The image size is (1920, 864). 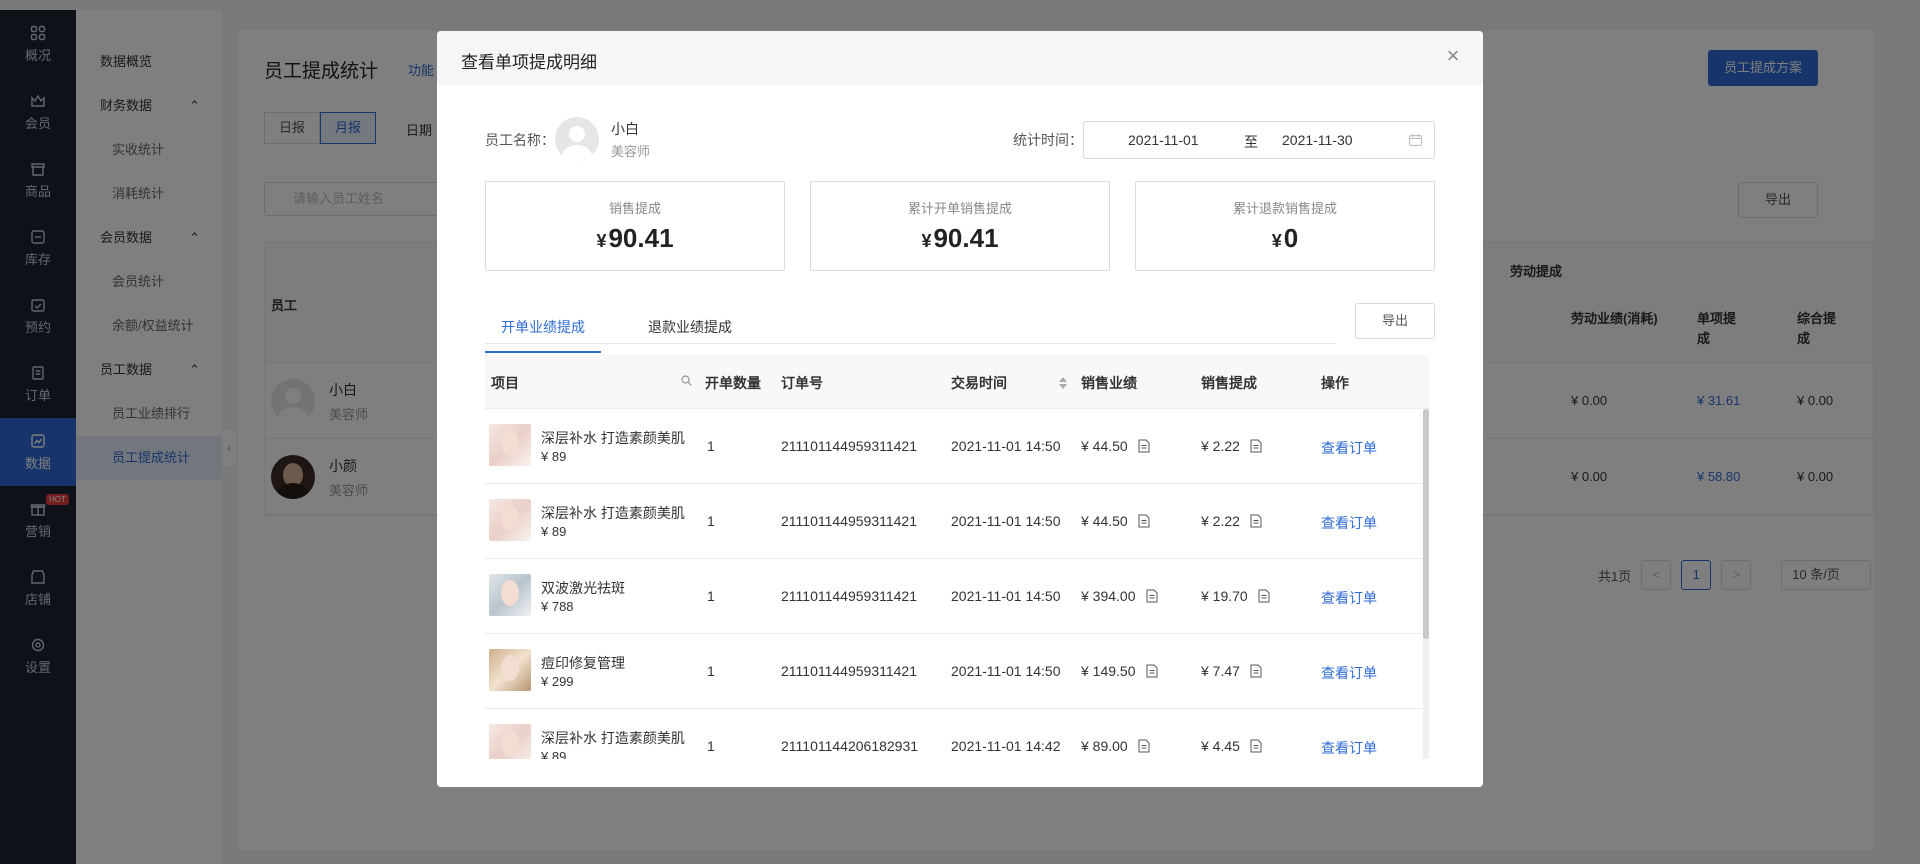 What do you see at coordinates (1108, 596) in the screenshot?
I see `sales-cell: ¥ 394.00` at bounding box center [1108, 596].